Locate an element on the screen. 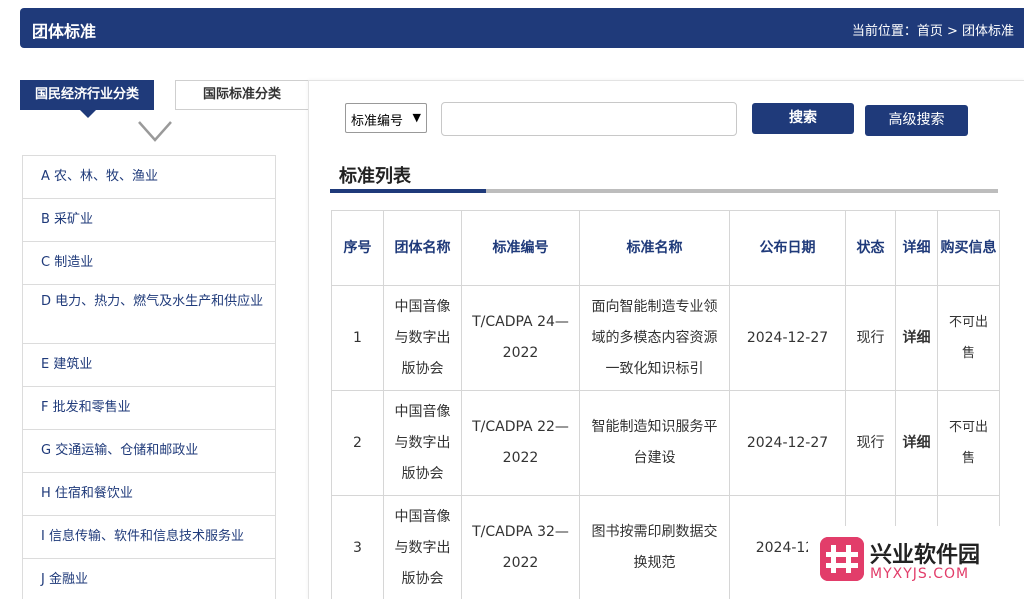  category-item-g: G 交通运输、仓储和邮政业 is located at coordinates (149, 451).